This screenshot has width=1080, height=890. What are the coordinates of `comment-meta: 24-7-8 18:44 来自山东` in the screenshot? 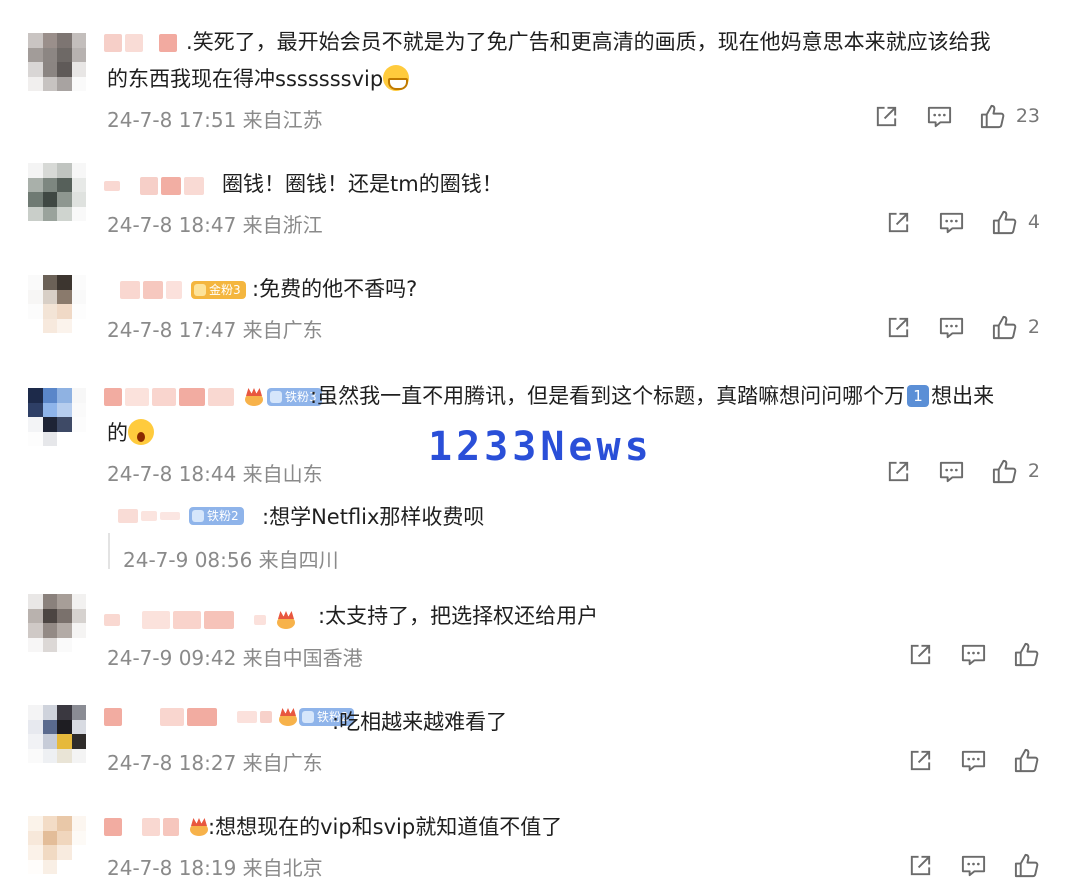 It's located at (215, 474).